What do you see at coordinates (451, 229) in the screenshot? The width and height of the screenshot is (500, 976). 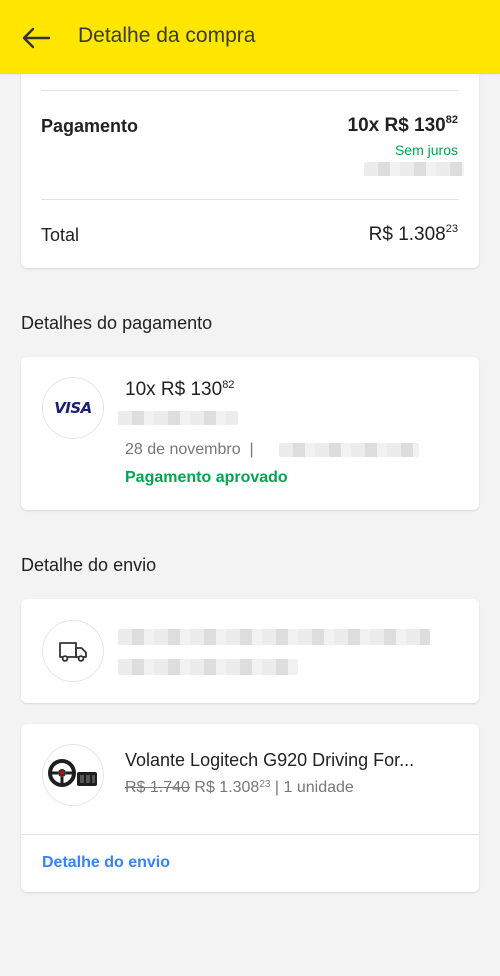 I see `total-amount-cents: 23` at bounding box center [451, 229].